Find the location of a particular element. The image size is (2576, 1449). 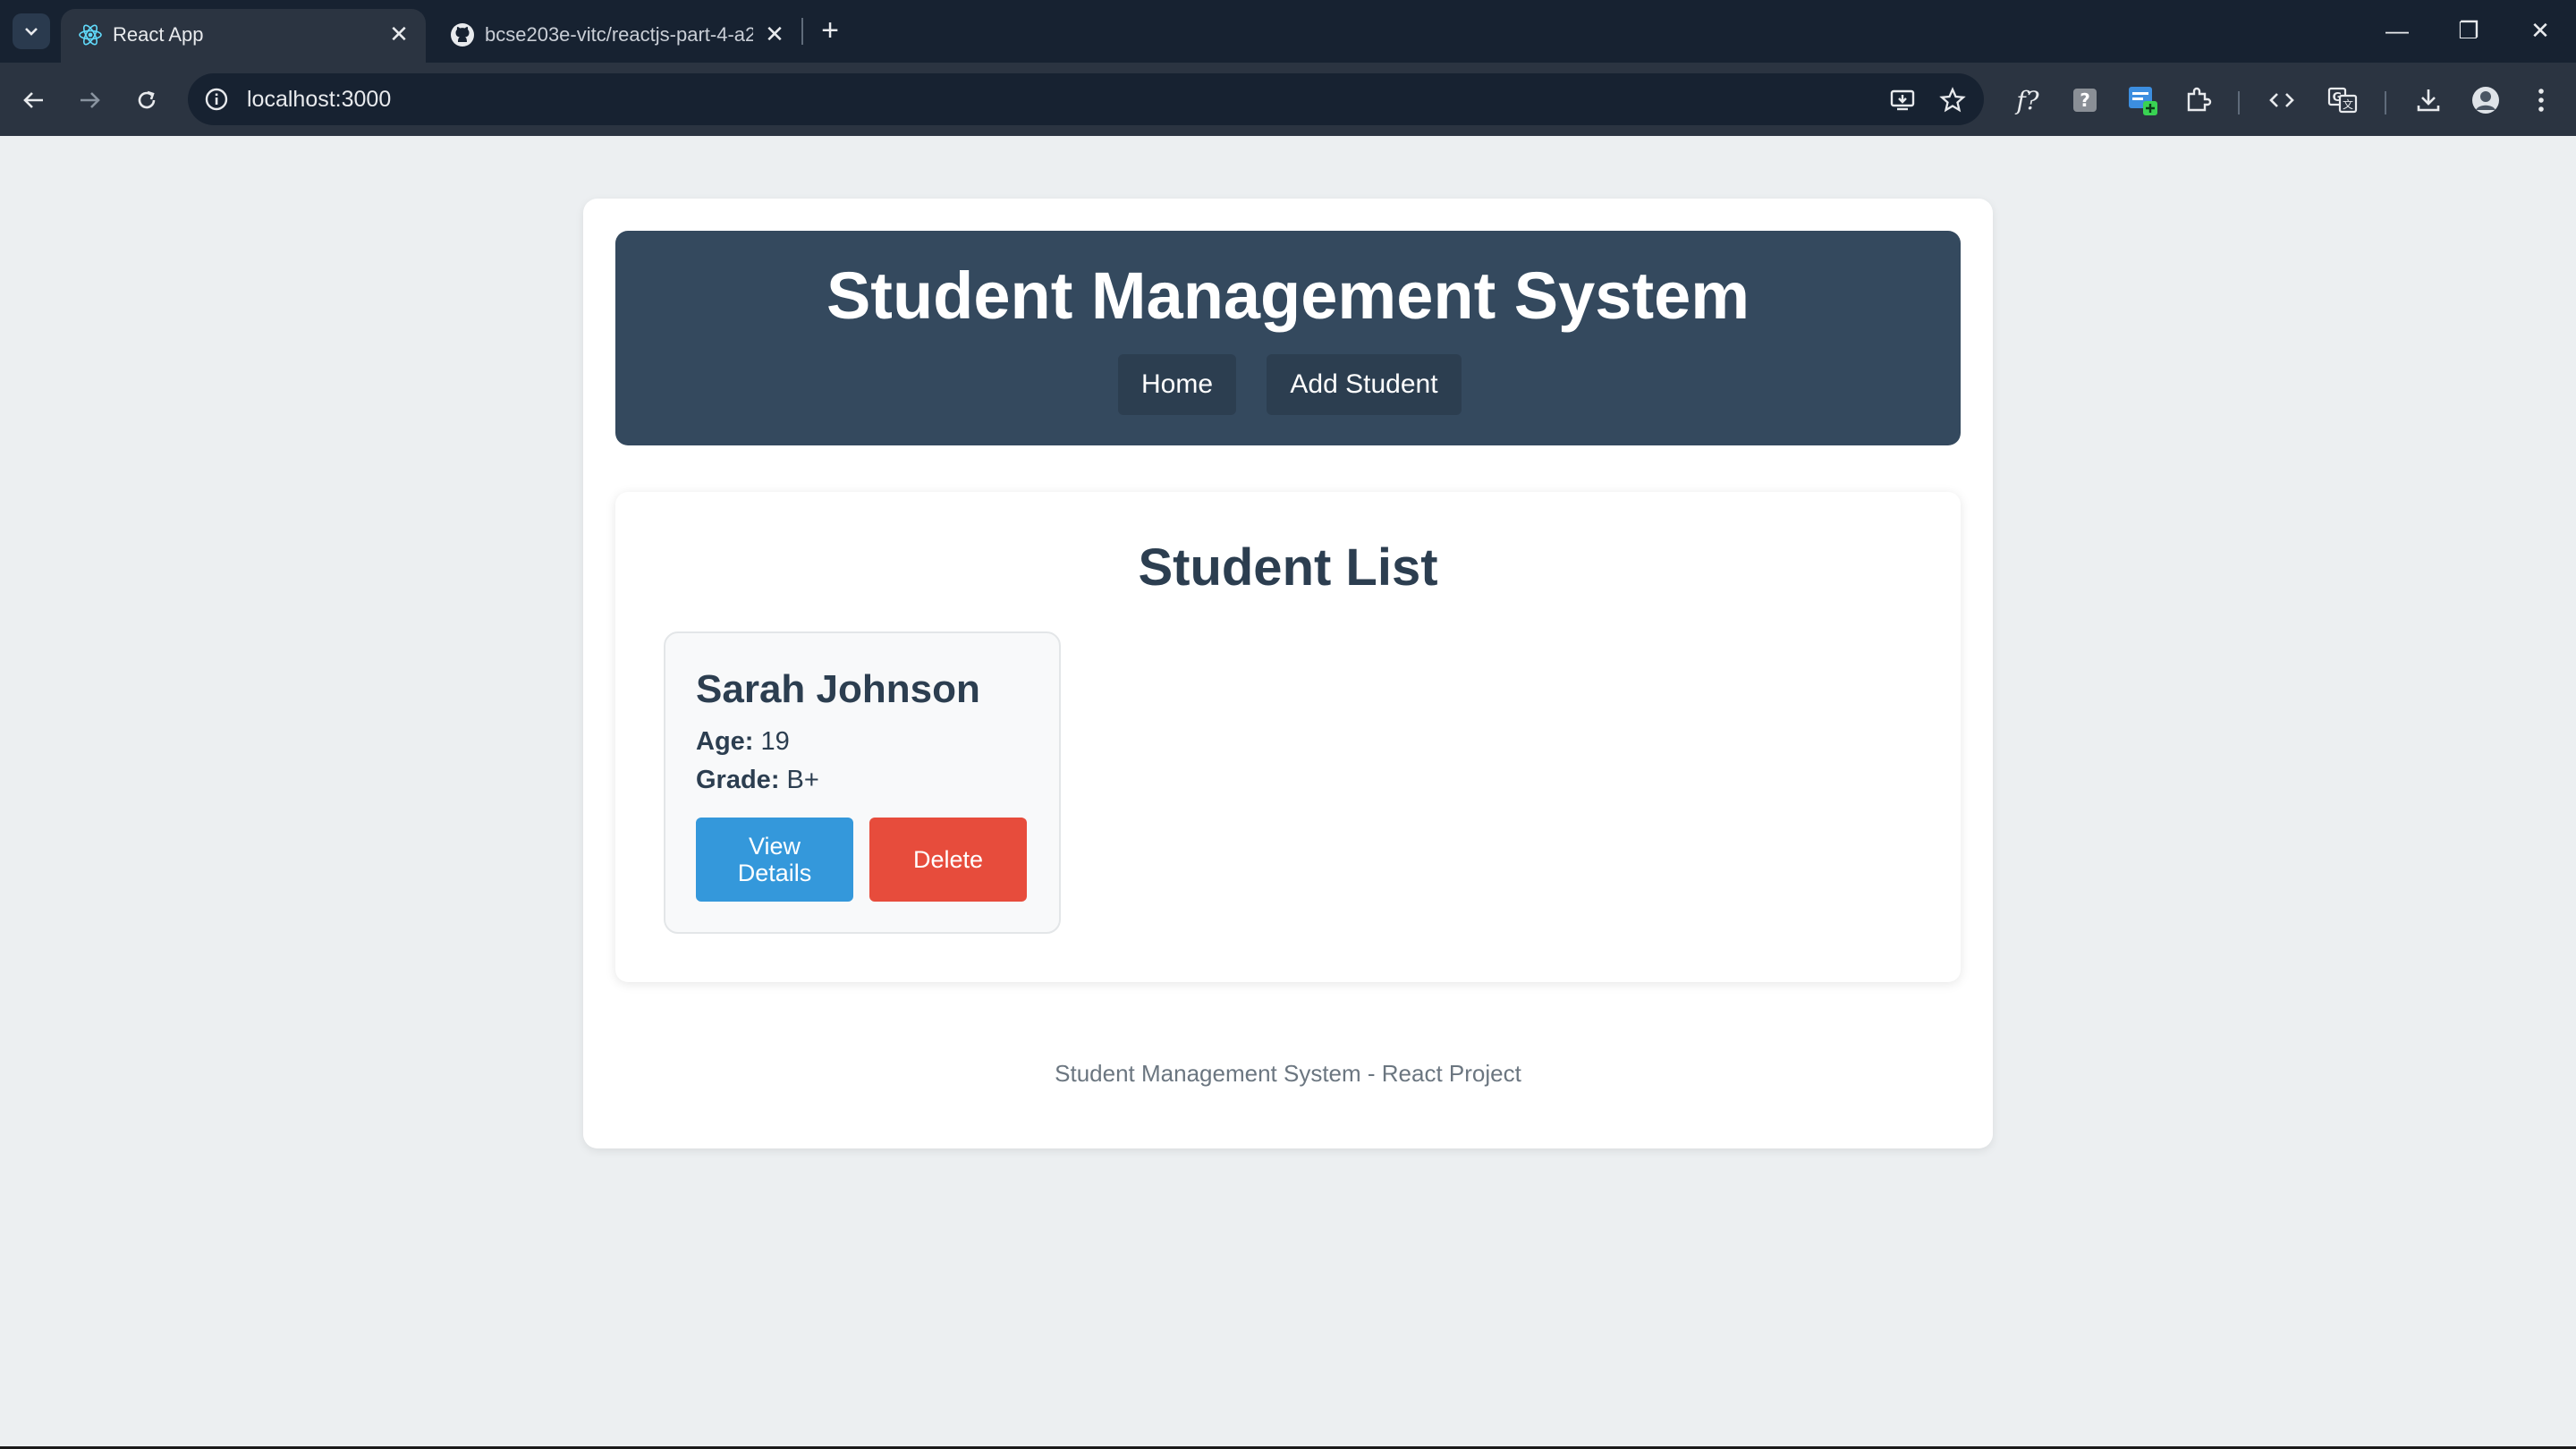

tab-divider is located at coordinates (802, 31).